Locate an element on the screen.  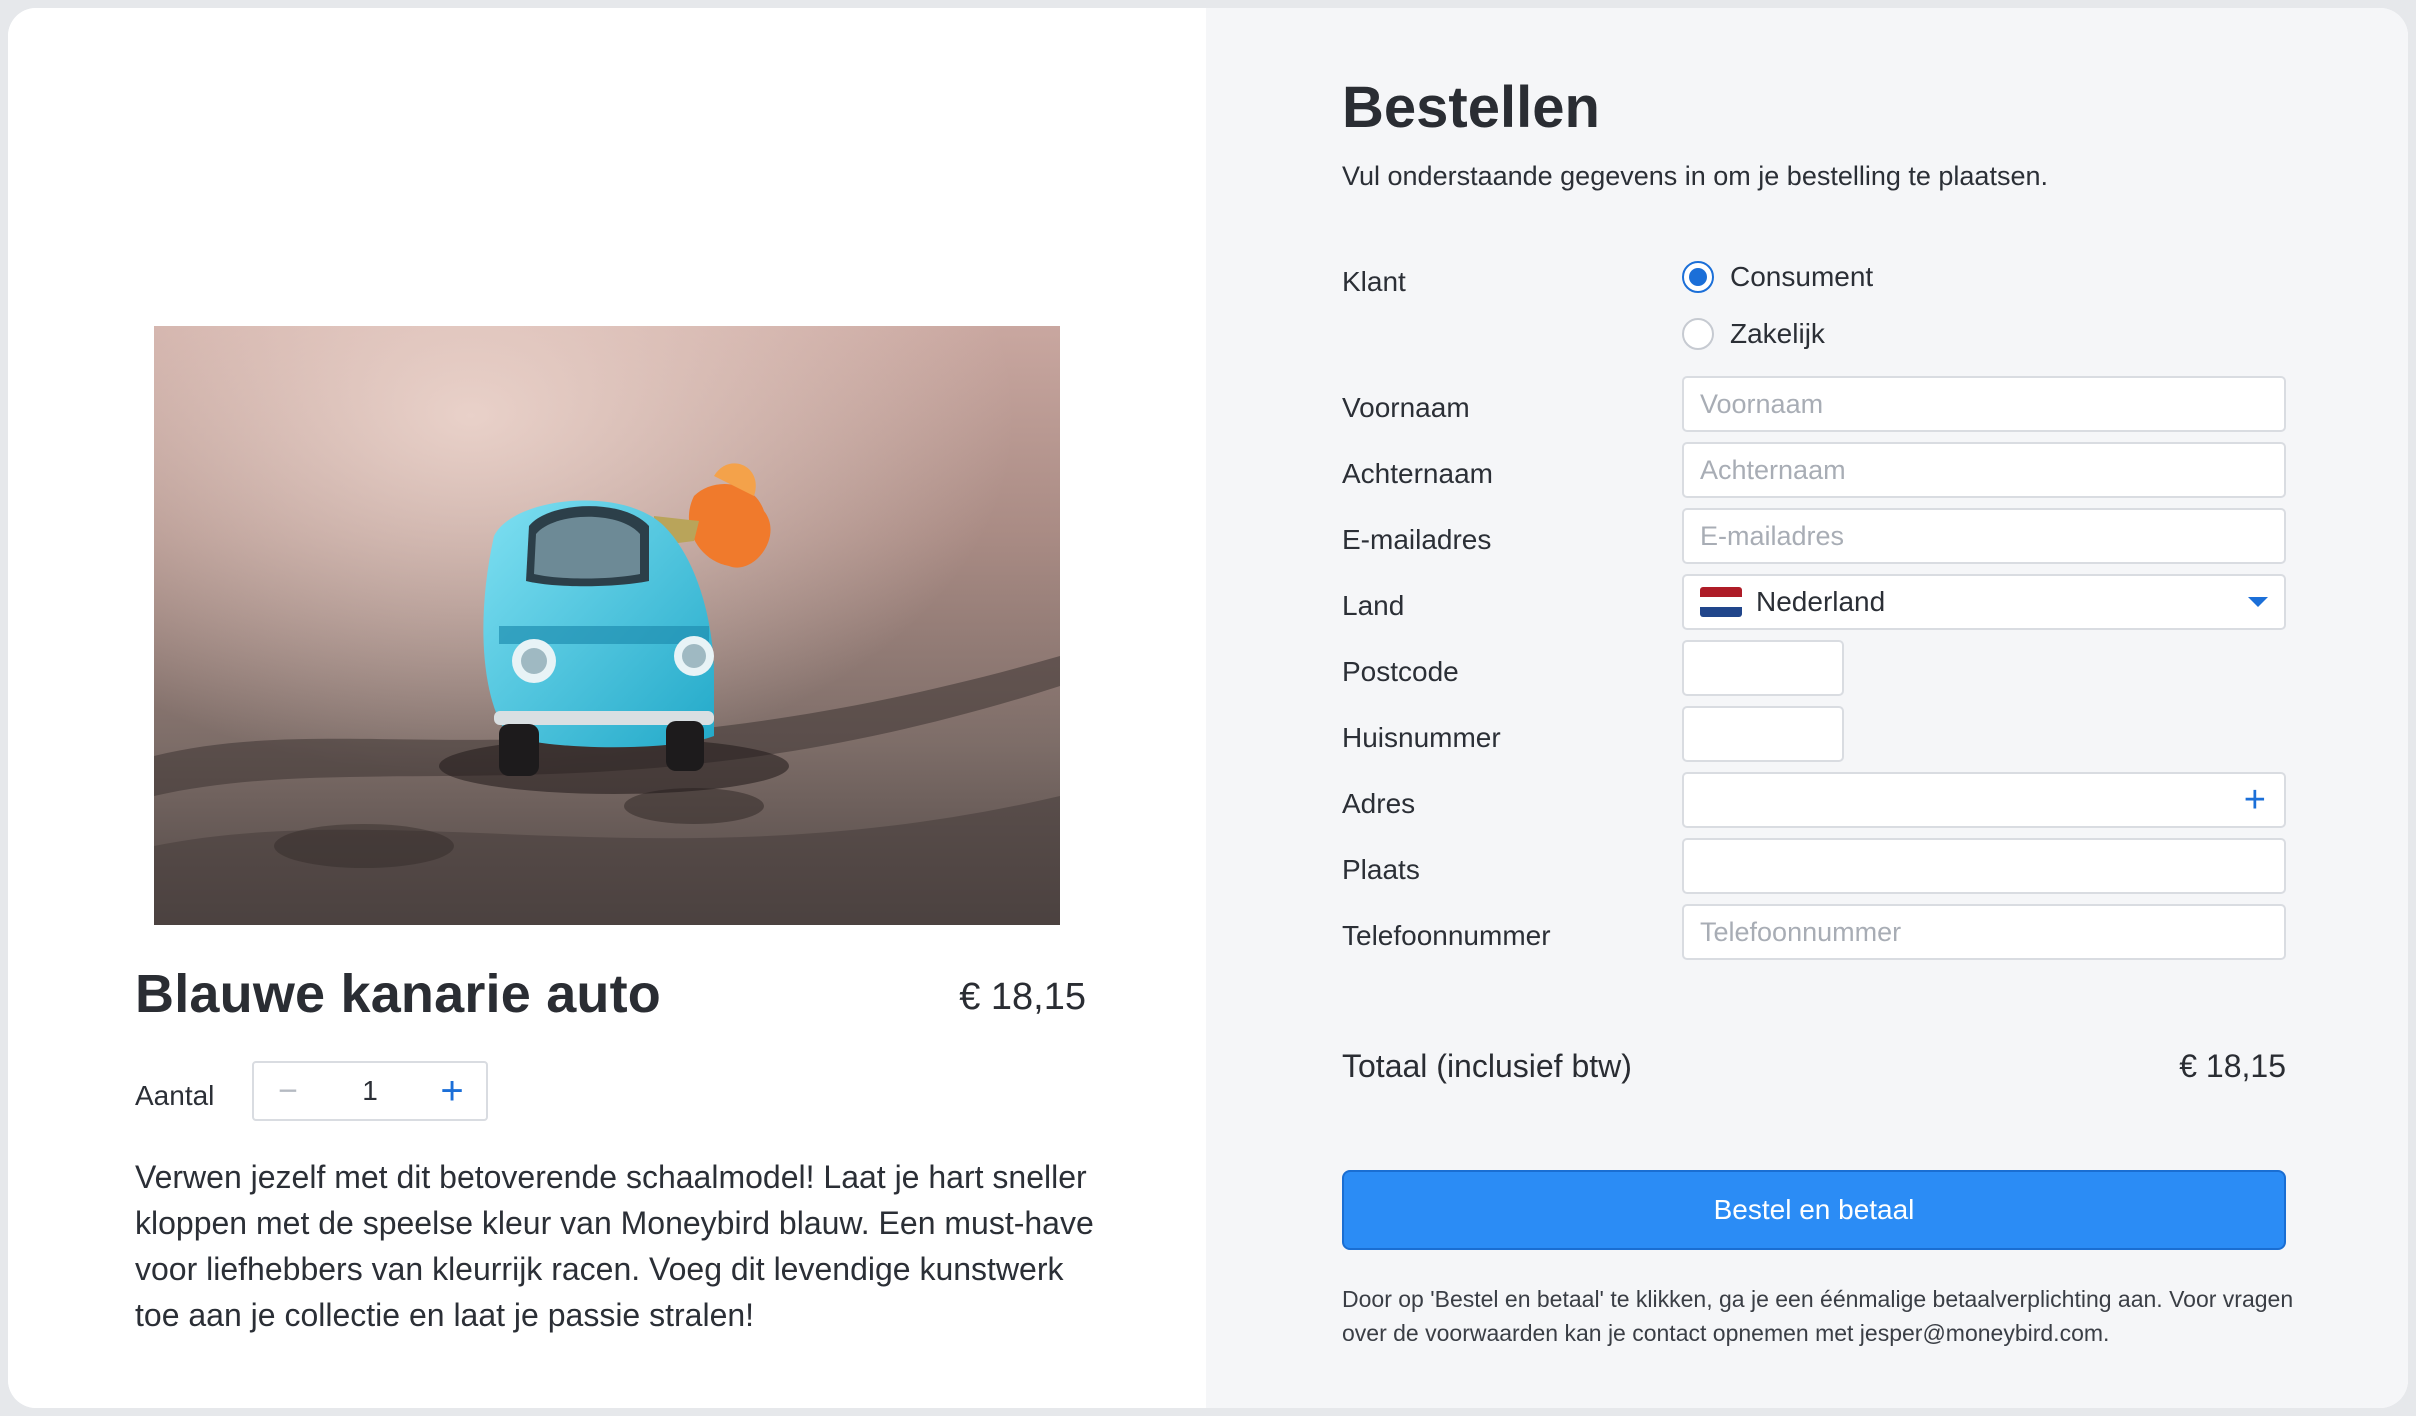
first-name-label: Voornaam is located at coordinates (1406, 407).